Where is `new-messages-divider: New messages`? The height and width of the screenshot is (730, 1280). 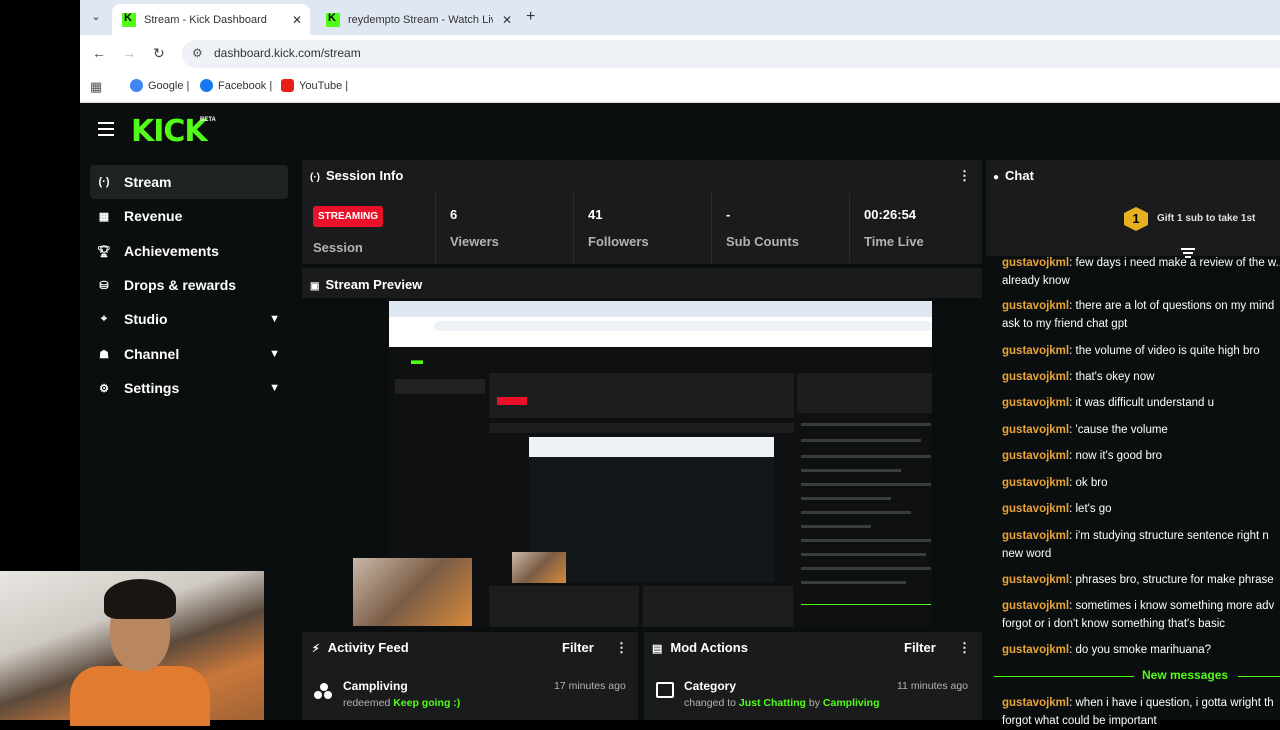
new-messages-divider: New messages is located at coordinates (1137, 676).